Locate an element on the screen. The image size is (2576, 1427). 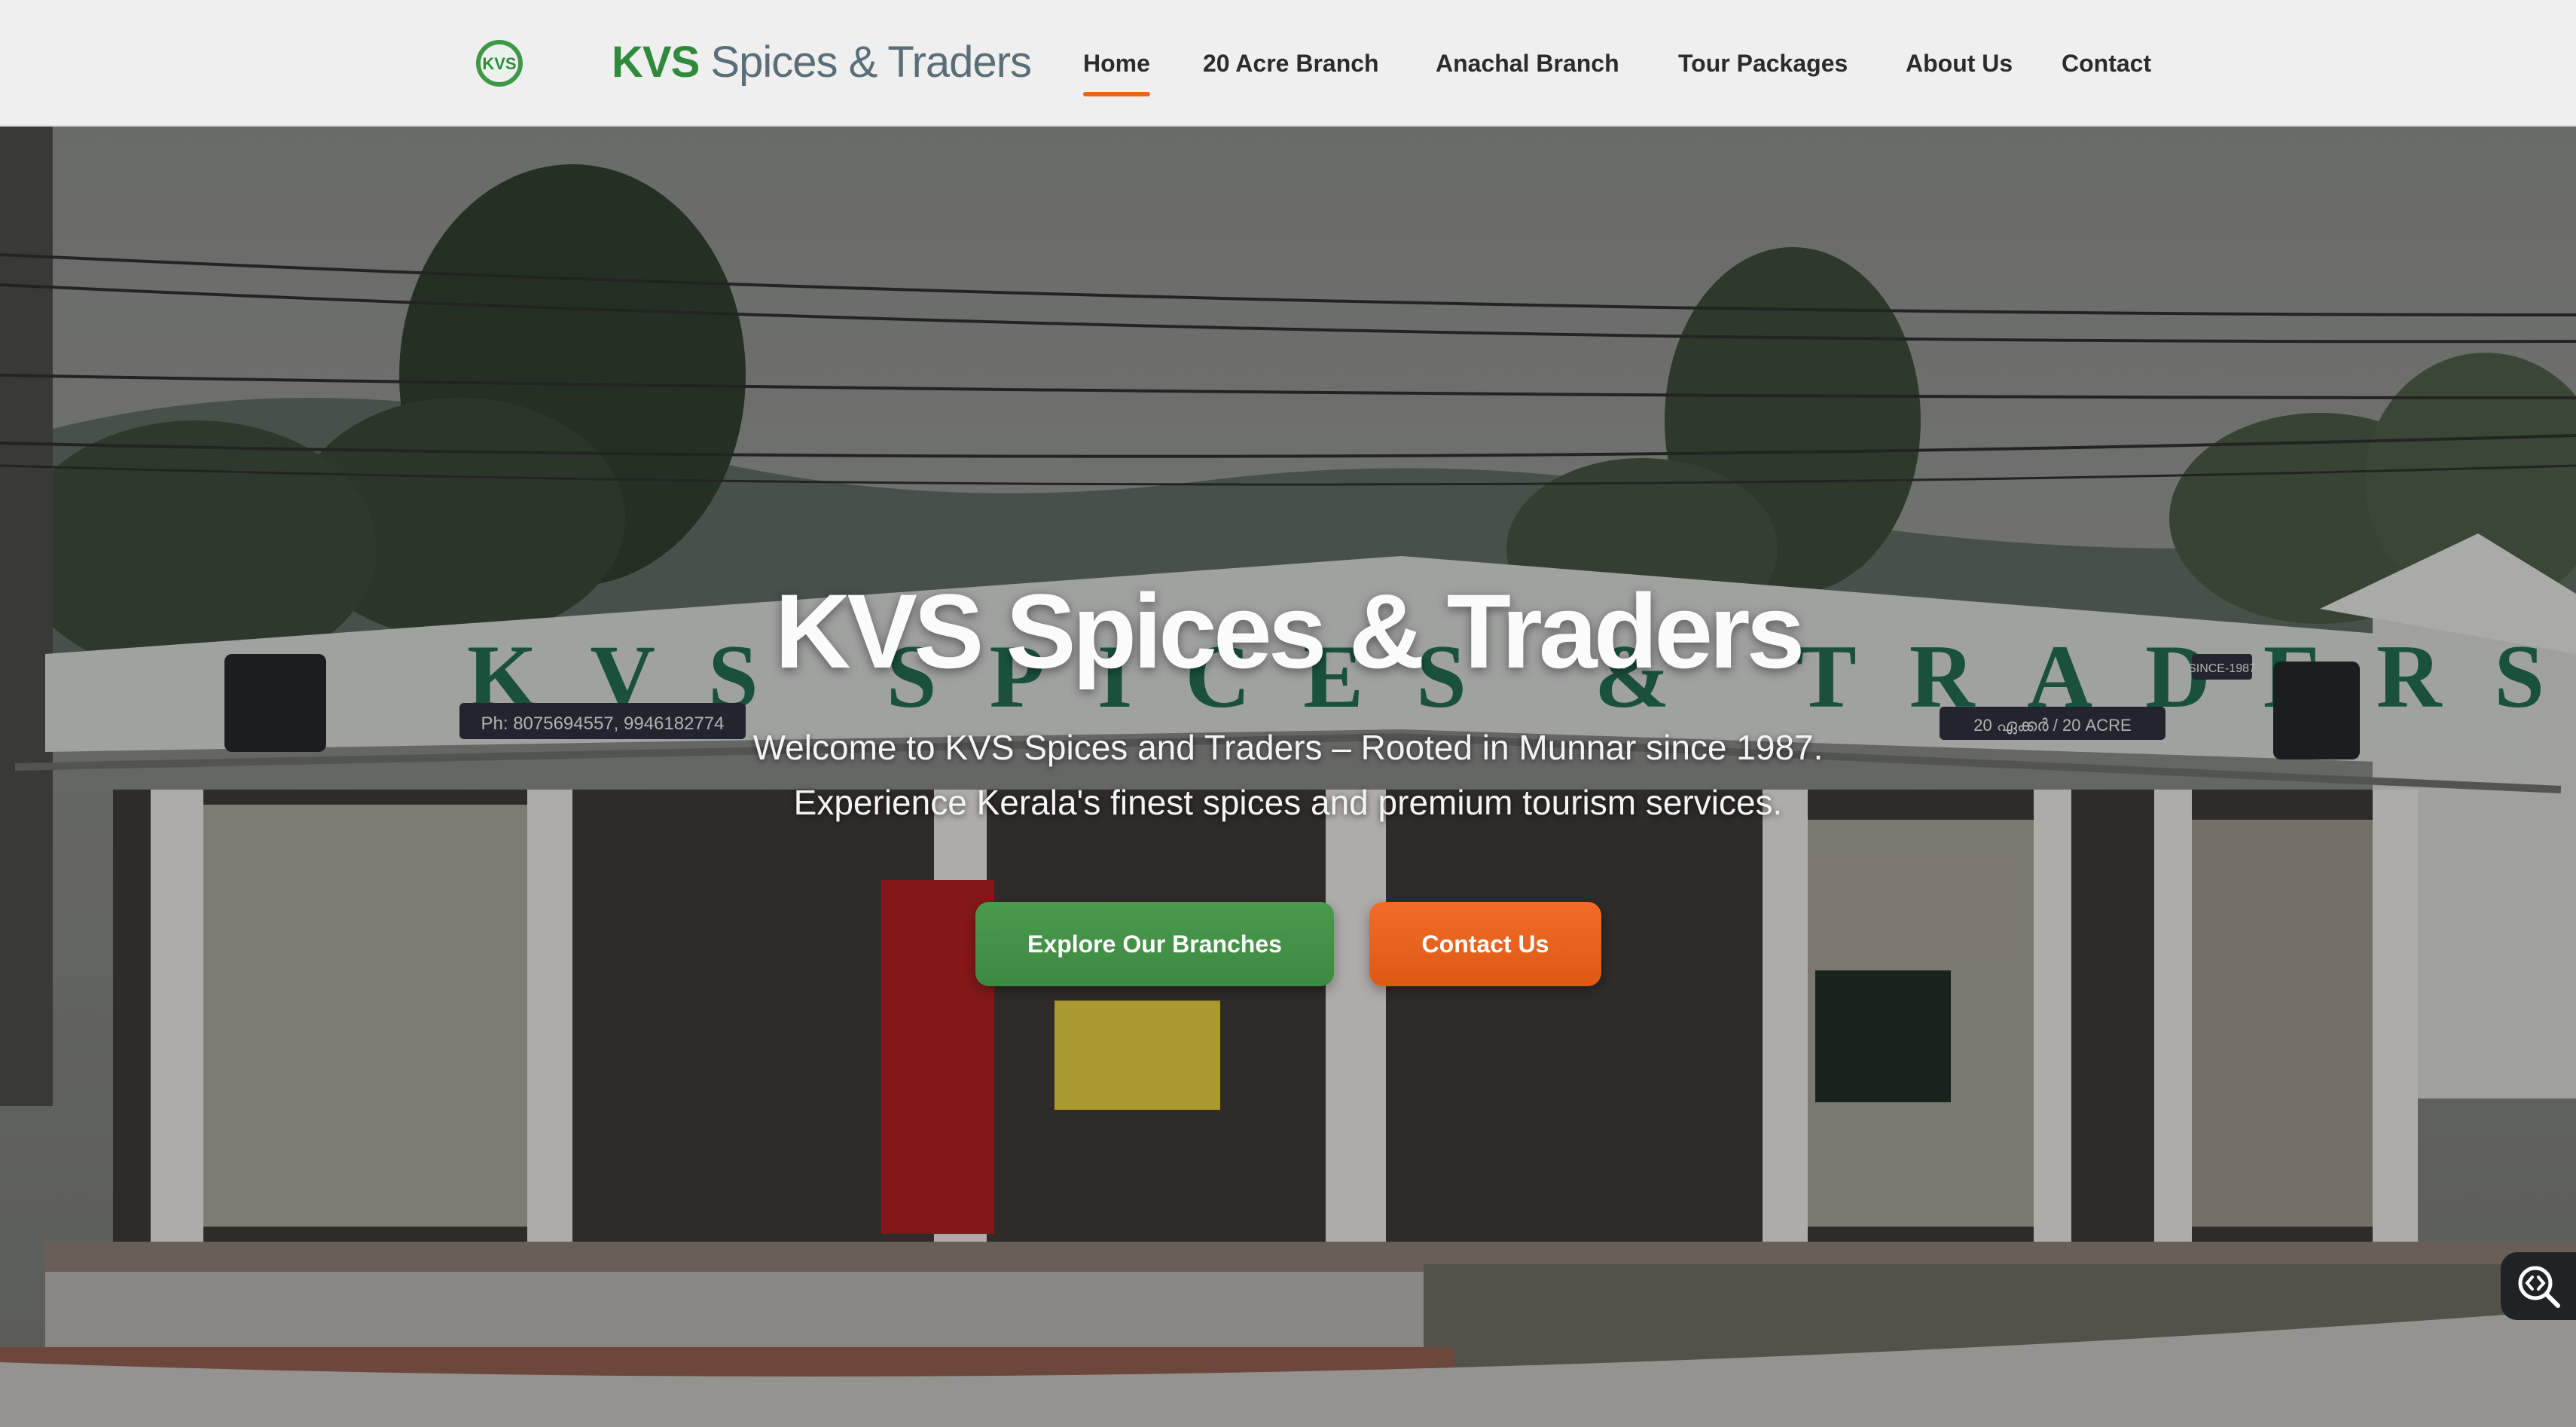
nav-home: Home is located at coordinates (1117, 71).